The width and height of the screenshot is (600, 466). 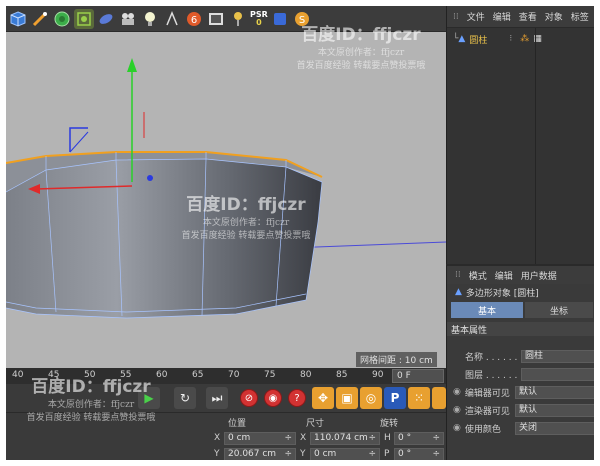 What do you see at coordinates (270, 375) in the screenshot?
I see `timeline-tick: 75` at bounding box center [270, 375].